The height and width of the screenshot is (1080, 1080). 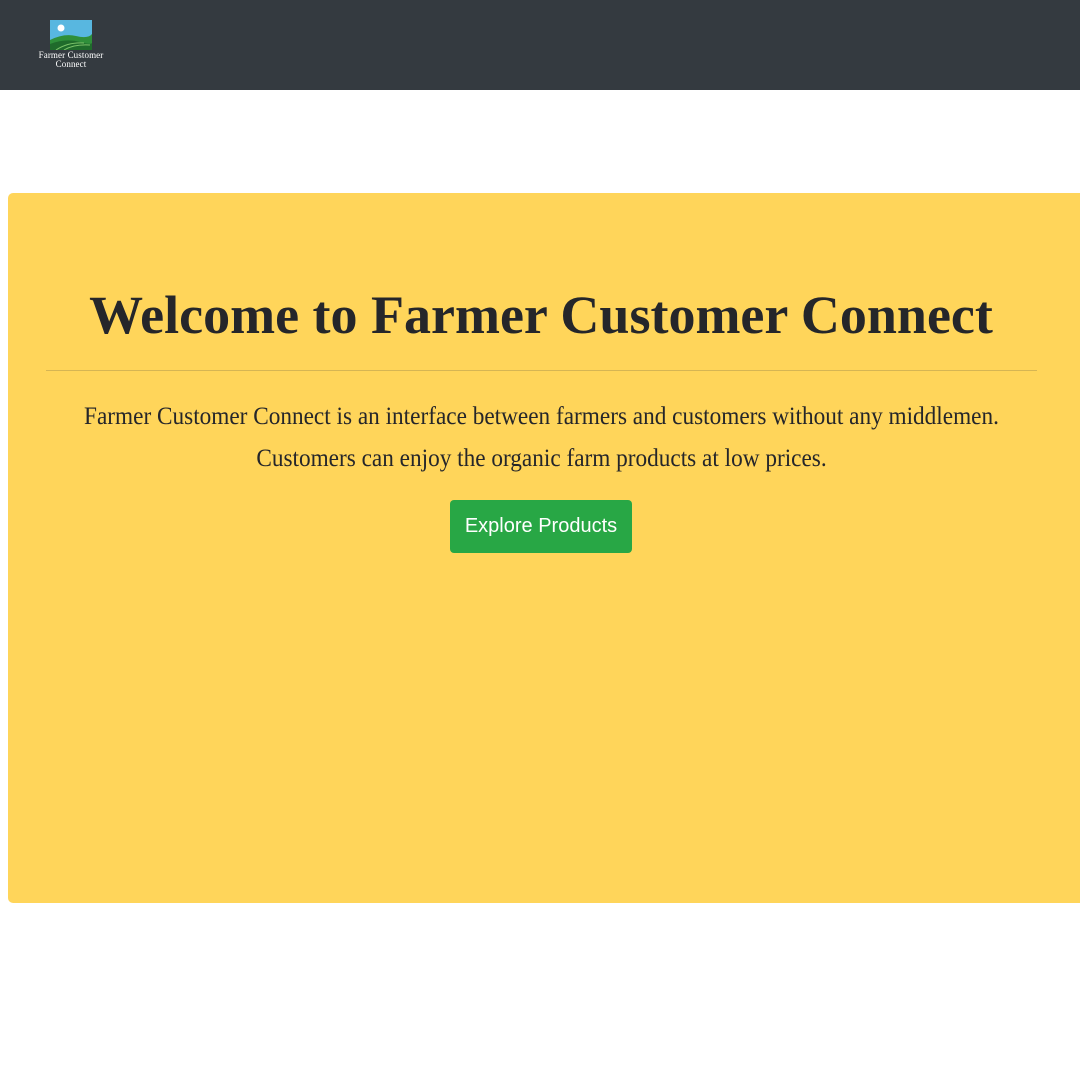 I want to click on brand-logo-line2: Connect, so click(x=71, y=64).